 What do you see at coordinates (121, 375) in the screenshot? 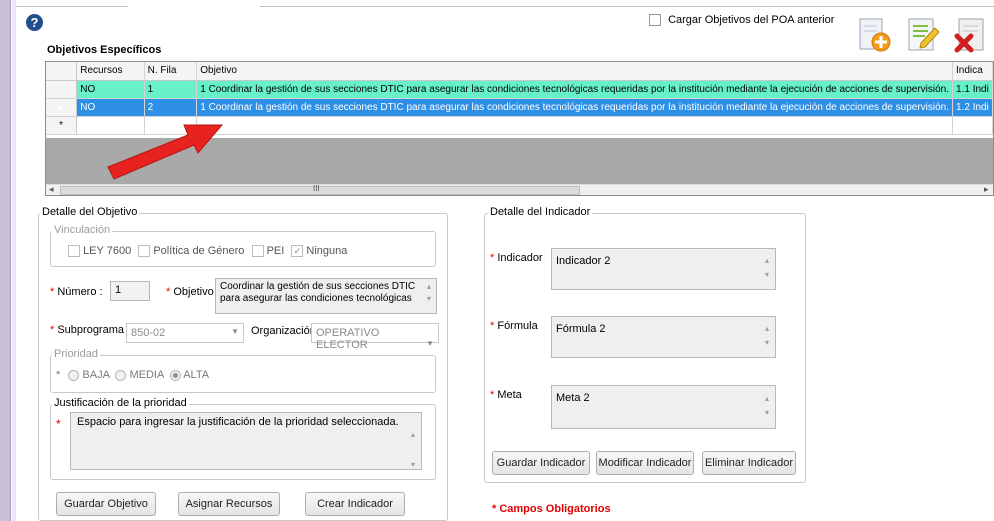
I see `media-radio` at bounding box center [121, 375].